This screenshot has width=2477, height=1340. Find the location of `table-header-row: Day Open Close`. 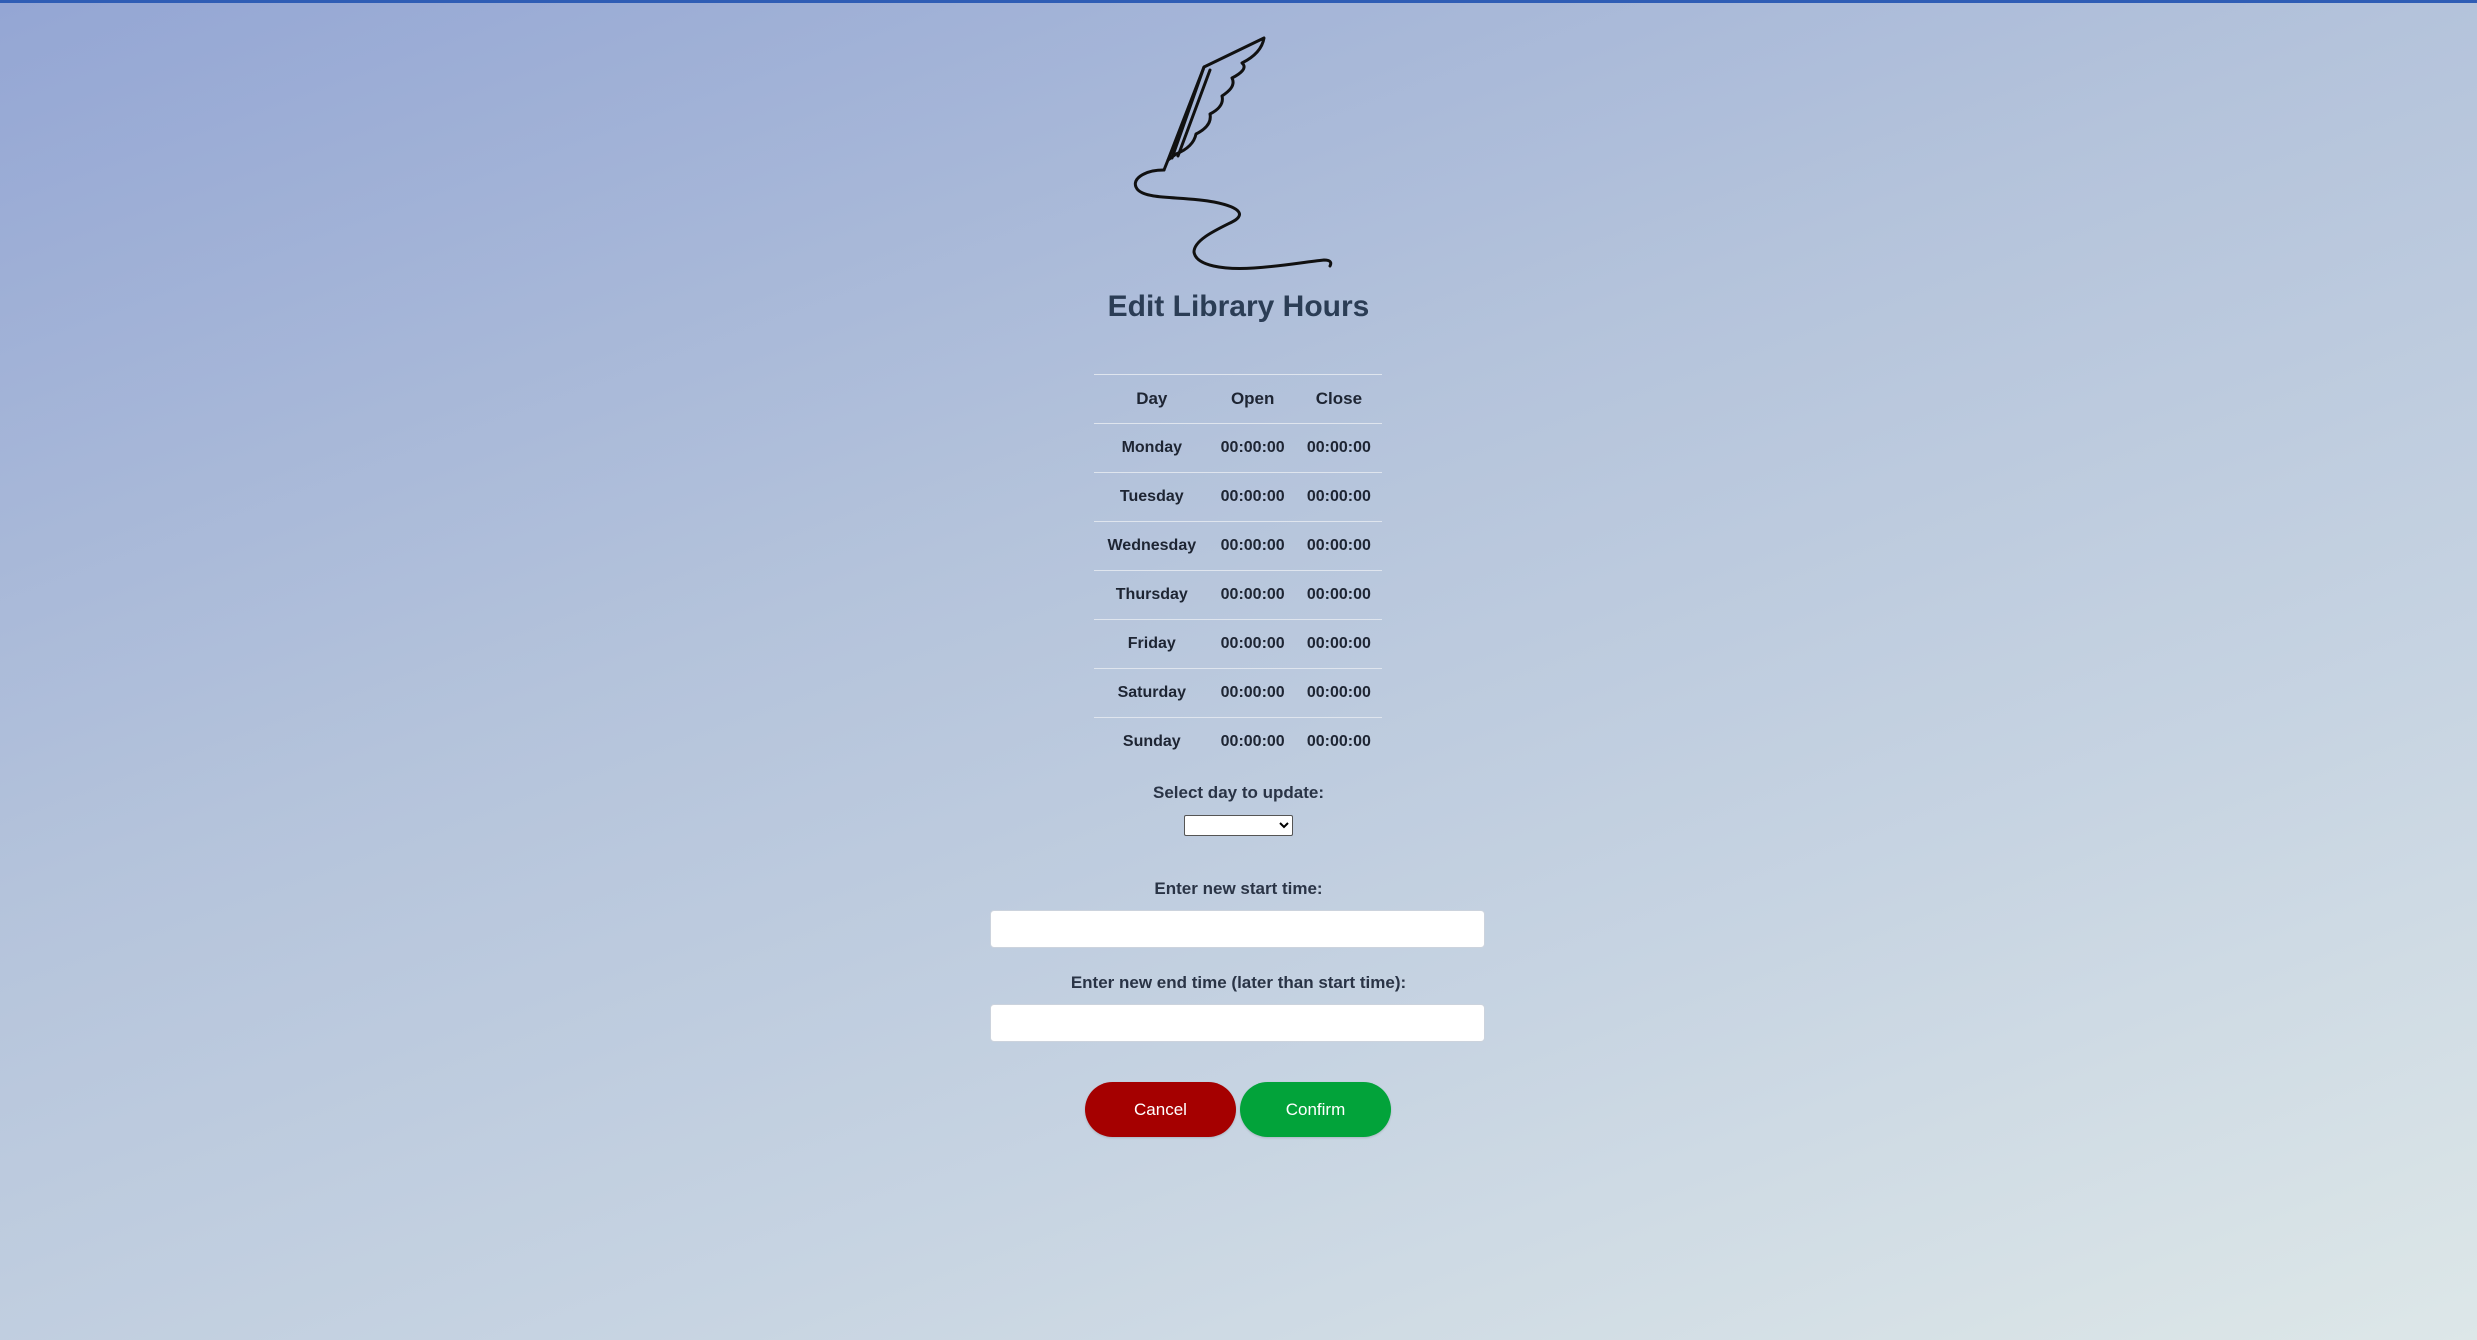

table-header-row: Day Open Close is located at coordinates (1238, 399).